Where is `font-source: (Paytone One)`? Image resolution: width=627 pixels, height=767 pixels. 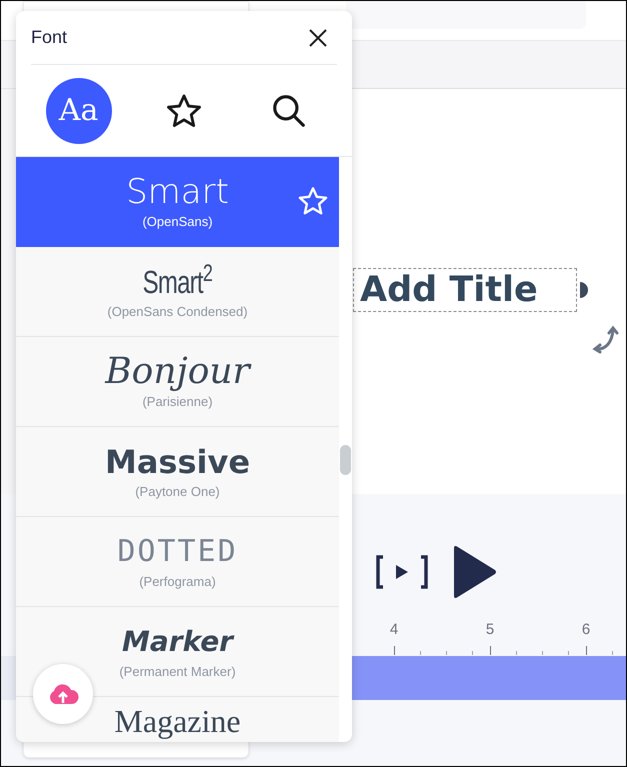
font-source: (Paytone One) is located at coordinates (177, 491).